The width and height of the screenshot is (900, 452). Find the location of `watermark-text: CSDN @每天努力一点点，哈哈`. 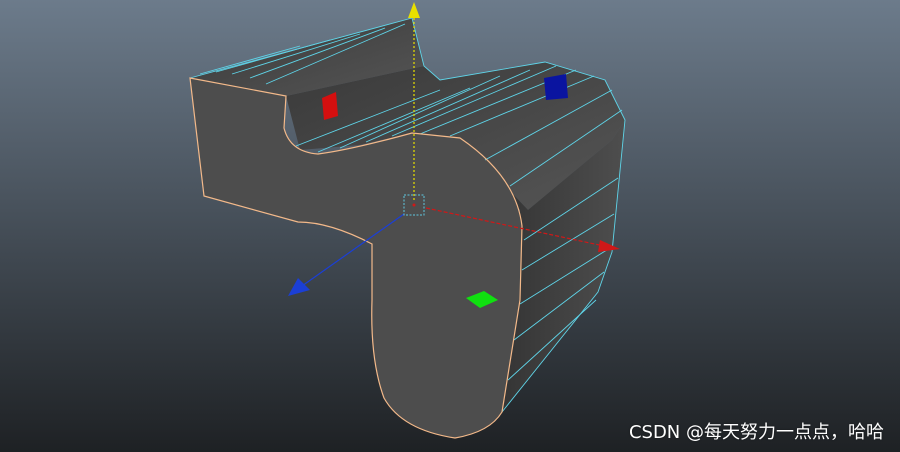

watermark-text: CSDN @每天努力一点点，哈哈 is located at coordinates (756, 432).